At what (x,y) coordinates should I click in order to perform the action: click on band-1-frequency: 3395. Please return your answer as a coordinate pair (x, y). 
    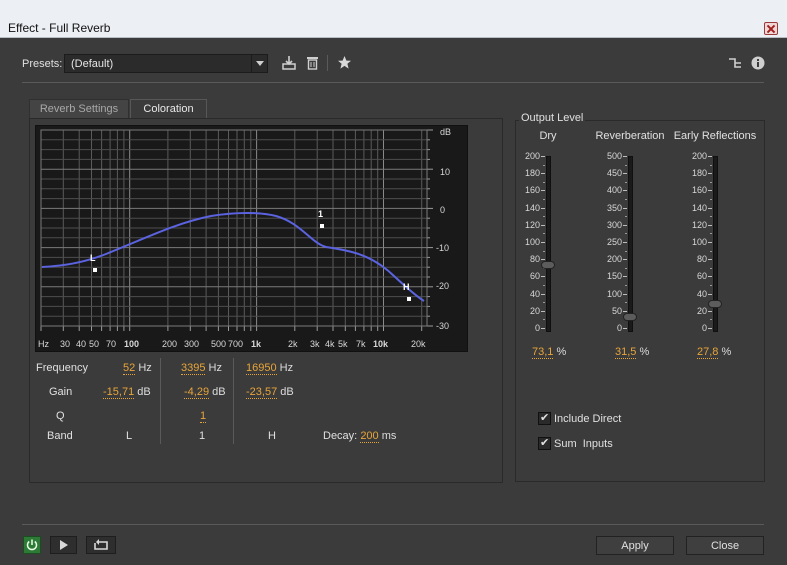
    Looking at the image, I should click on (193, 368).